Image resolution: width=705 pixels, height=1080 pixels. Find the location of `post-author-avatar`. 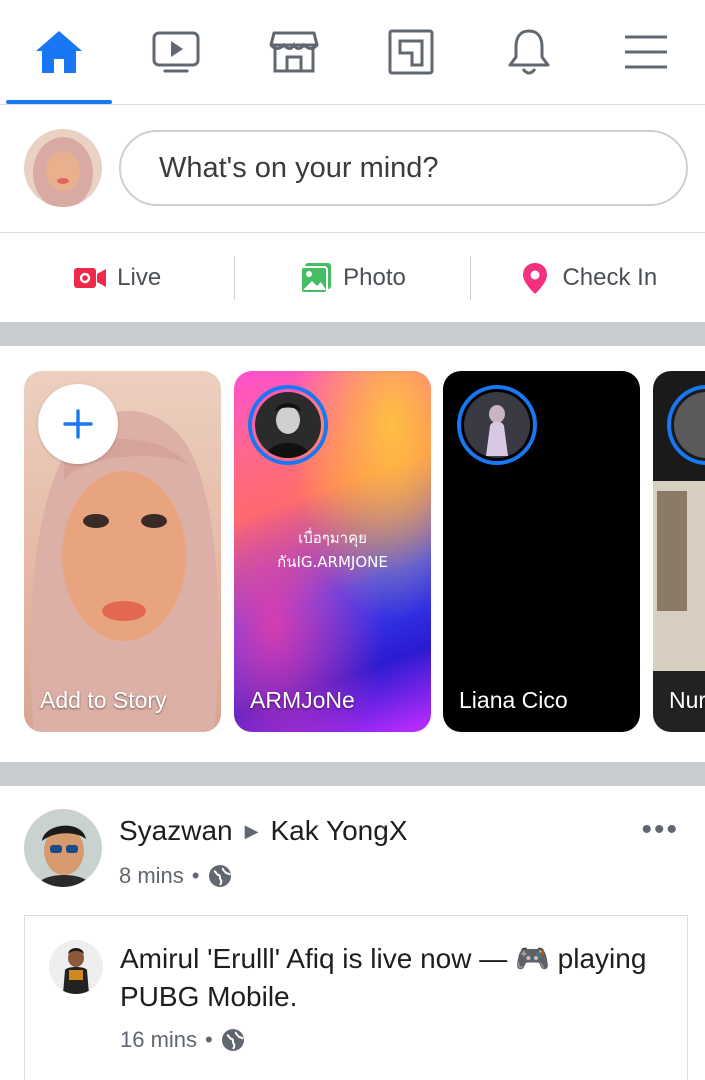

post-author-avatar is located at coordinates (63, 848).